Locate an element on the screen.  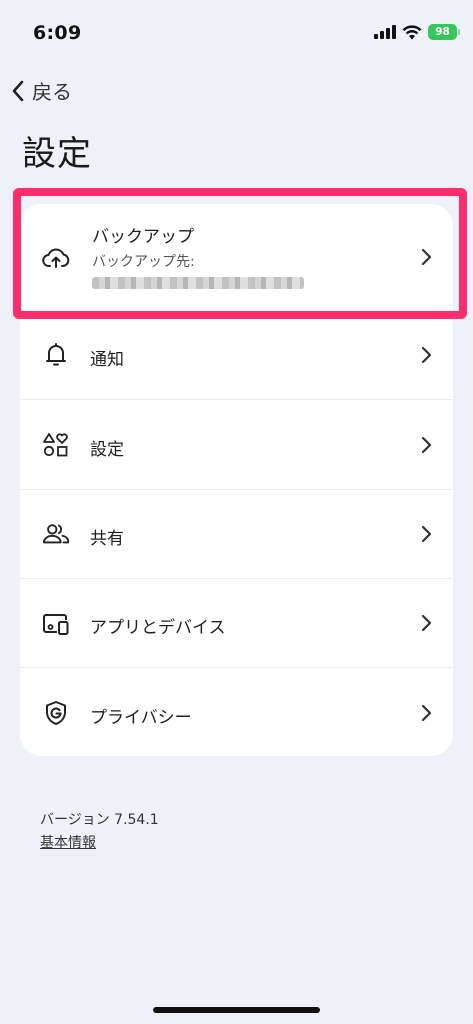
home-indicator is located at coordinates (236, 1010).